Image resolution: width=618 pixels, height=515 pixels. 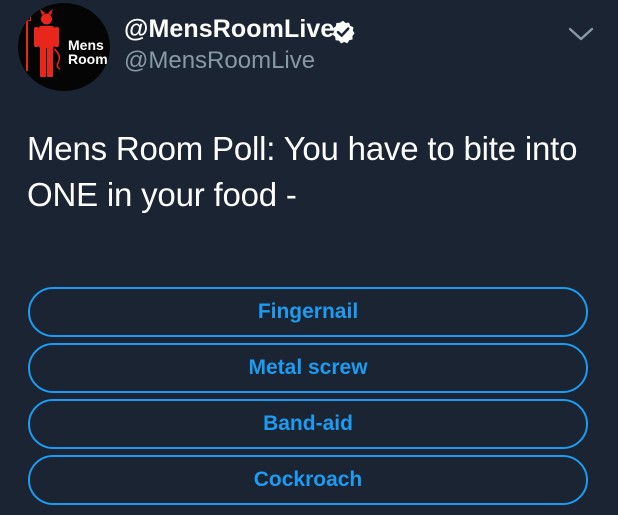 What do you see at coordinates (65, 43) in the screenshot?
I see `mens-room-logo: Mens Room` at bounding box center [65, 43].